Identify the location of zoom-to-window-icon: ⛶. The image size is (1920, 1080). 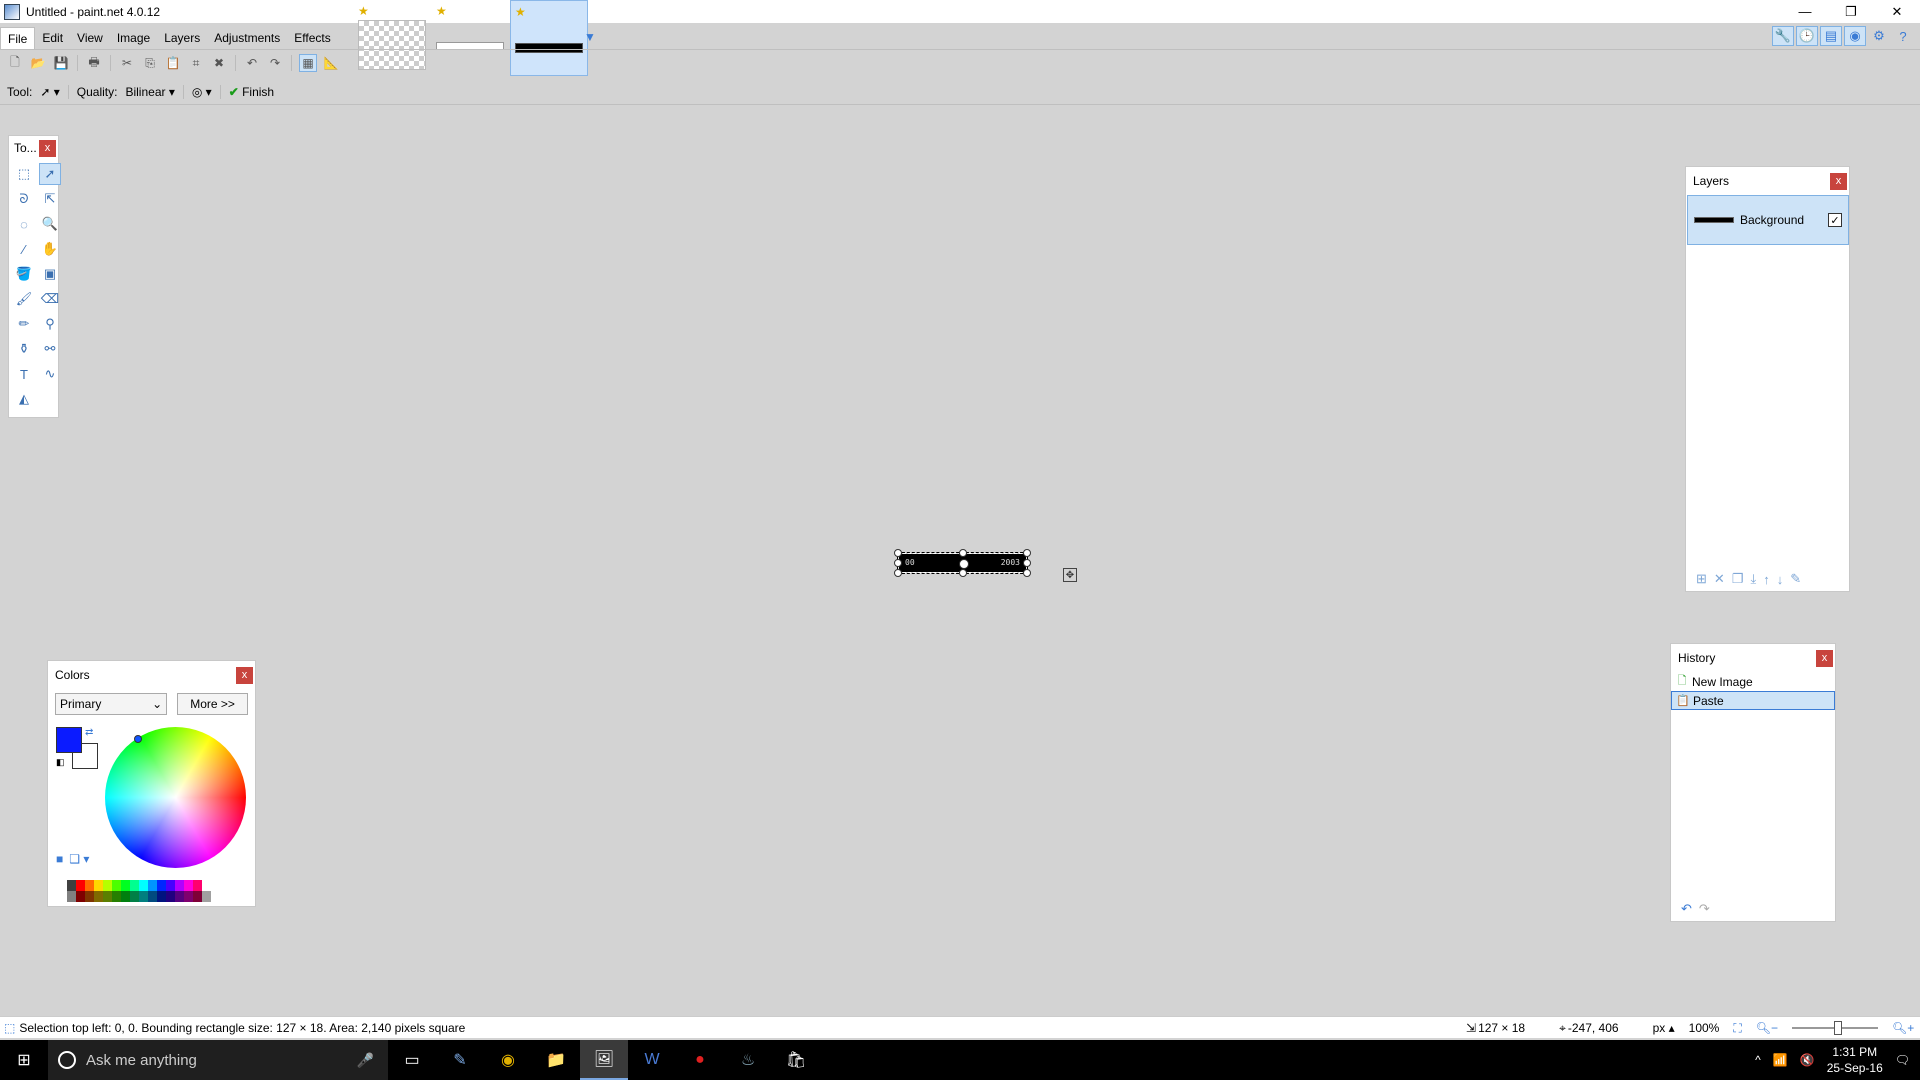
(1737, 1028).